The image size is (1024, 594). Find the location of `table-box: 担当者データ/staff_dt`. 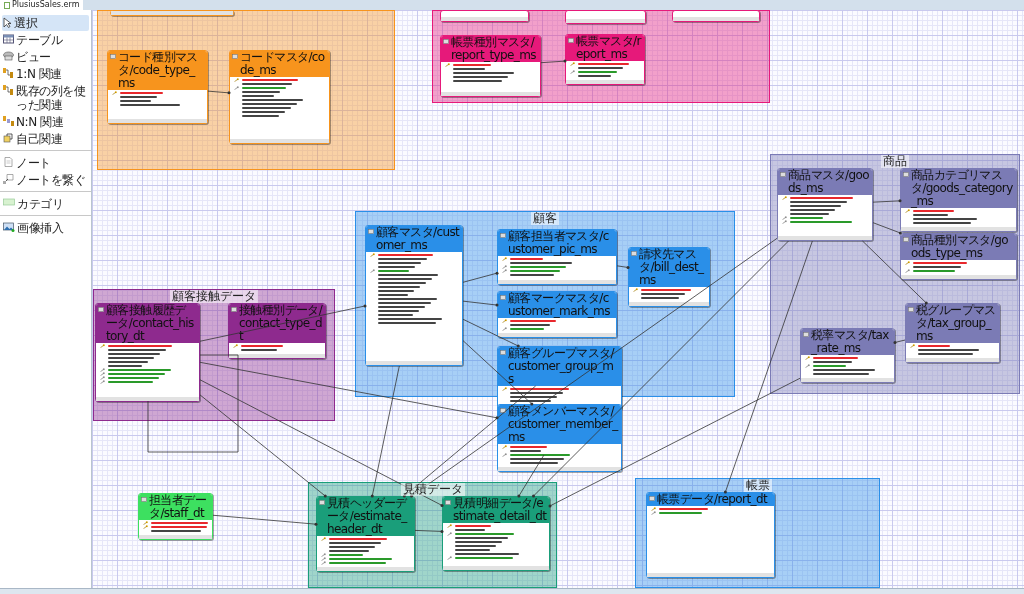

table-box: 担当者データ/staff_dt is located at coordinates (175, 516).